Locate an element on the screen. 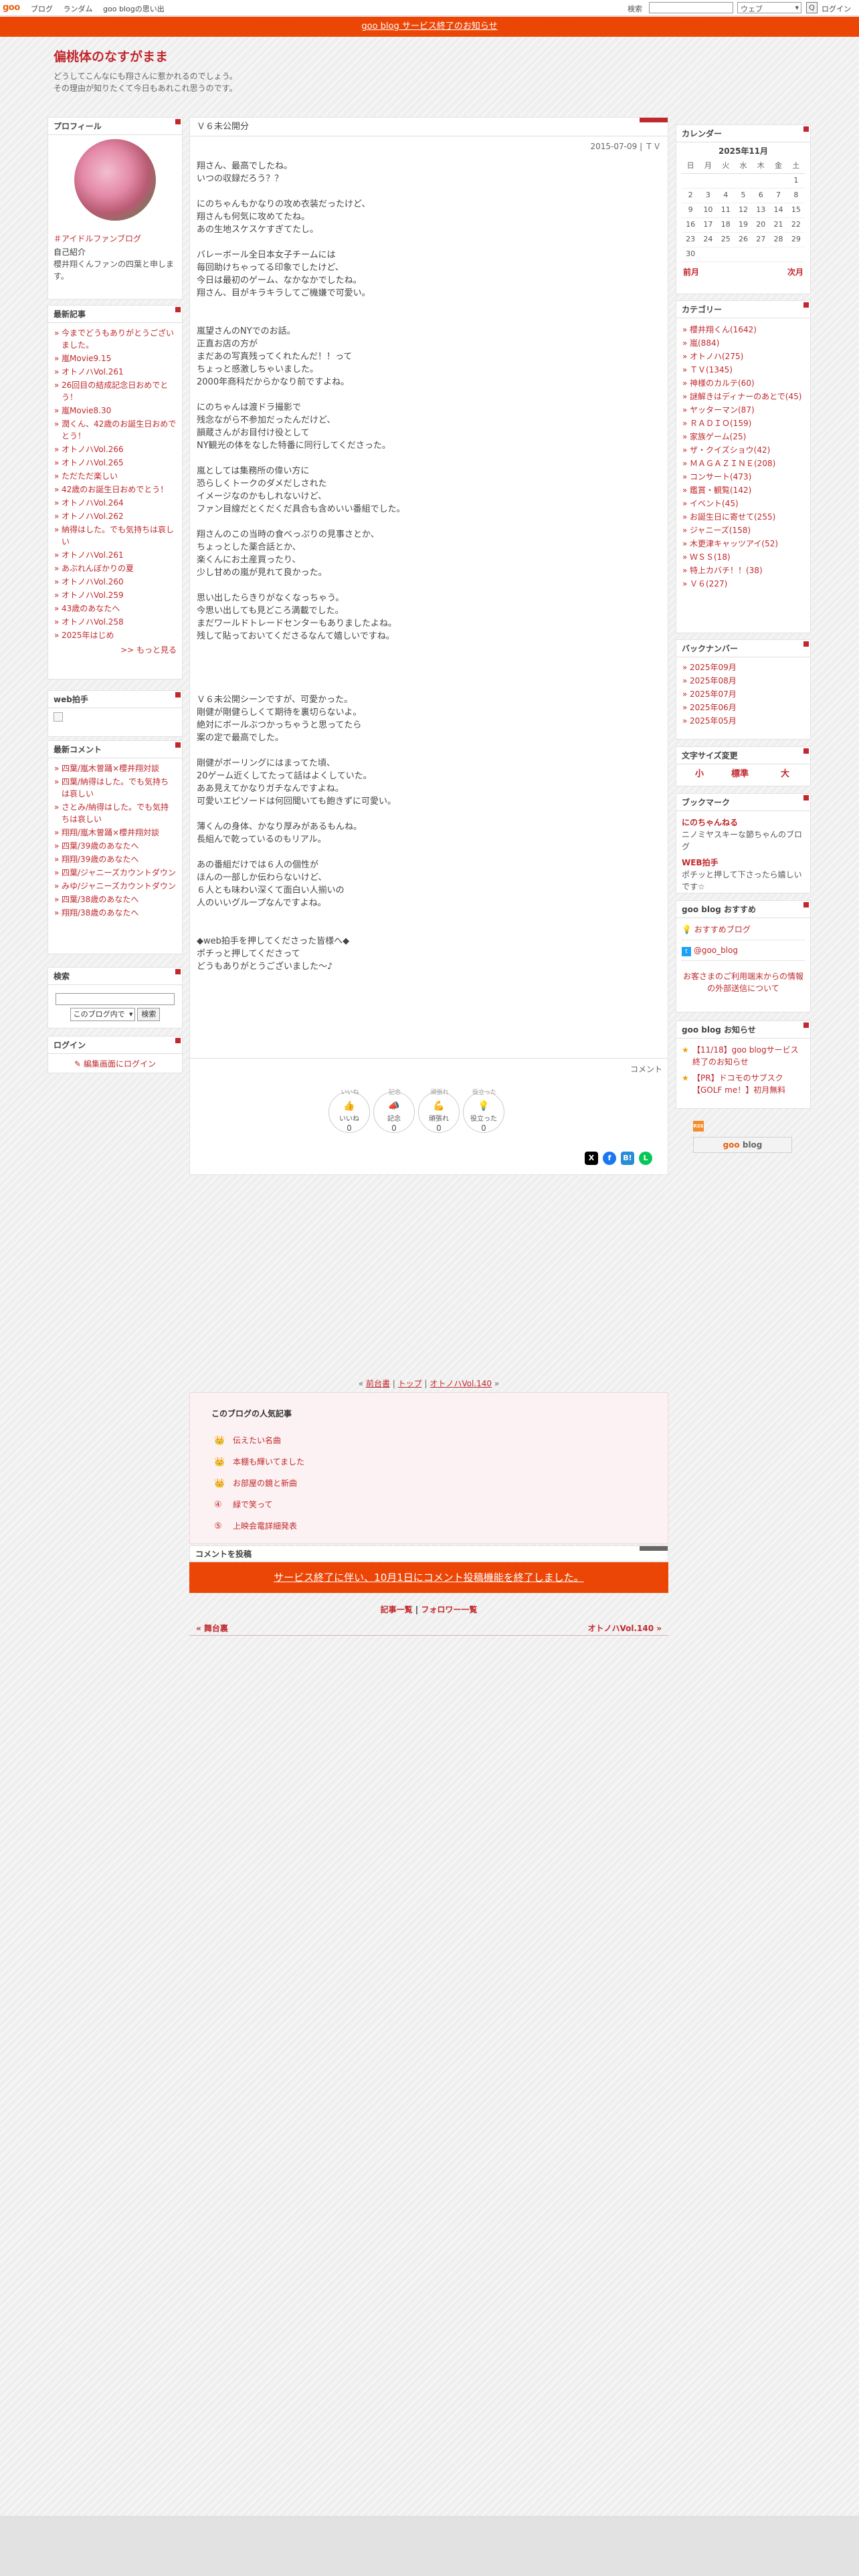 The height and width of the screenshot is (2576, 859). recent-entry-link: オトノハVol.265 is located at coordinates (93, 462).